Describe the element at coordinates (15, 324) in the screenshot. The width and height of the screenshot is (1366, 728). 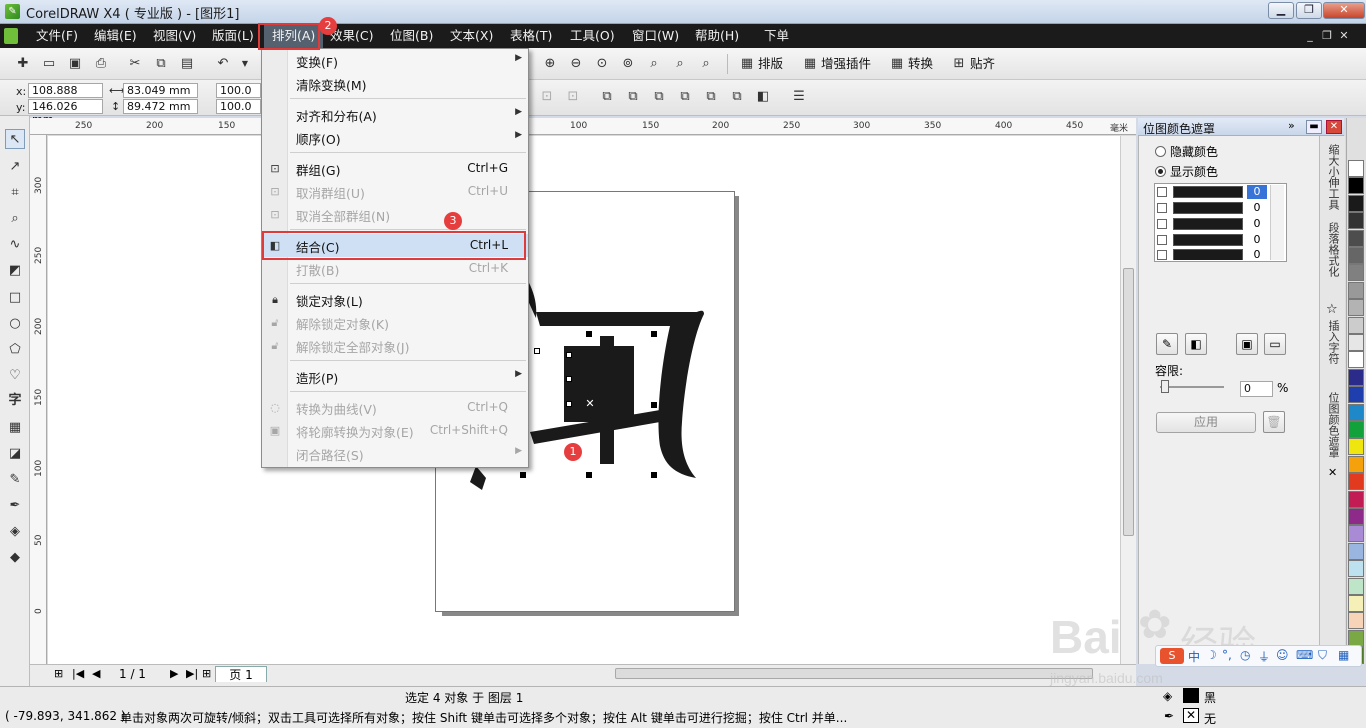
I see `ellipse-tool-icon: ○` at that location.